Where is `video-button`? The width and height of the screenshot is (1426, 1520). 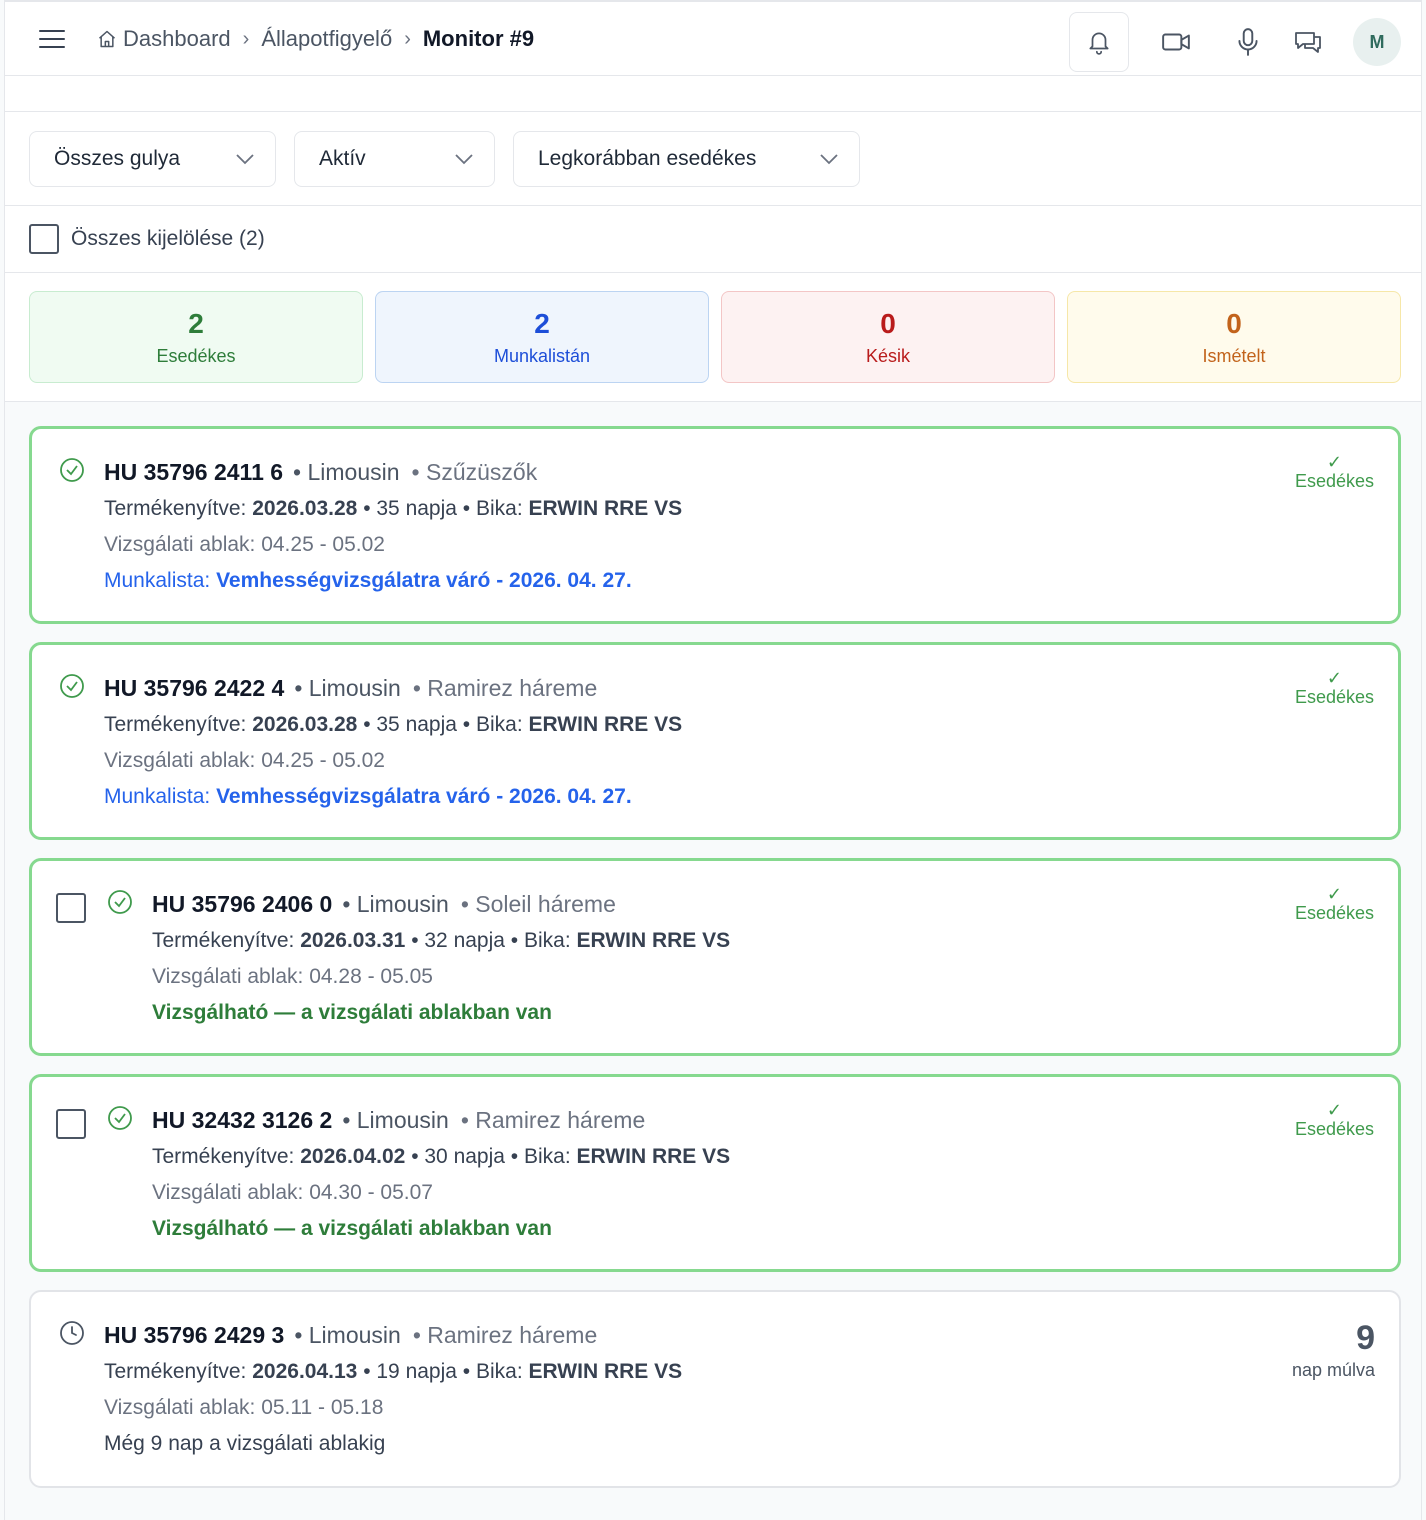 video-button is located at coordinates (1176, 42).